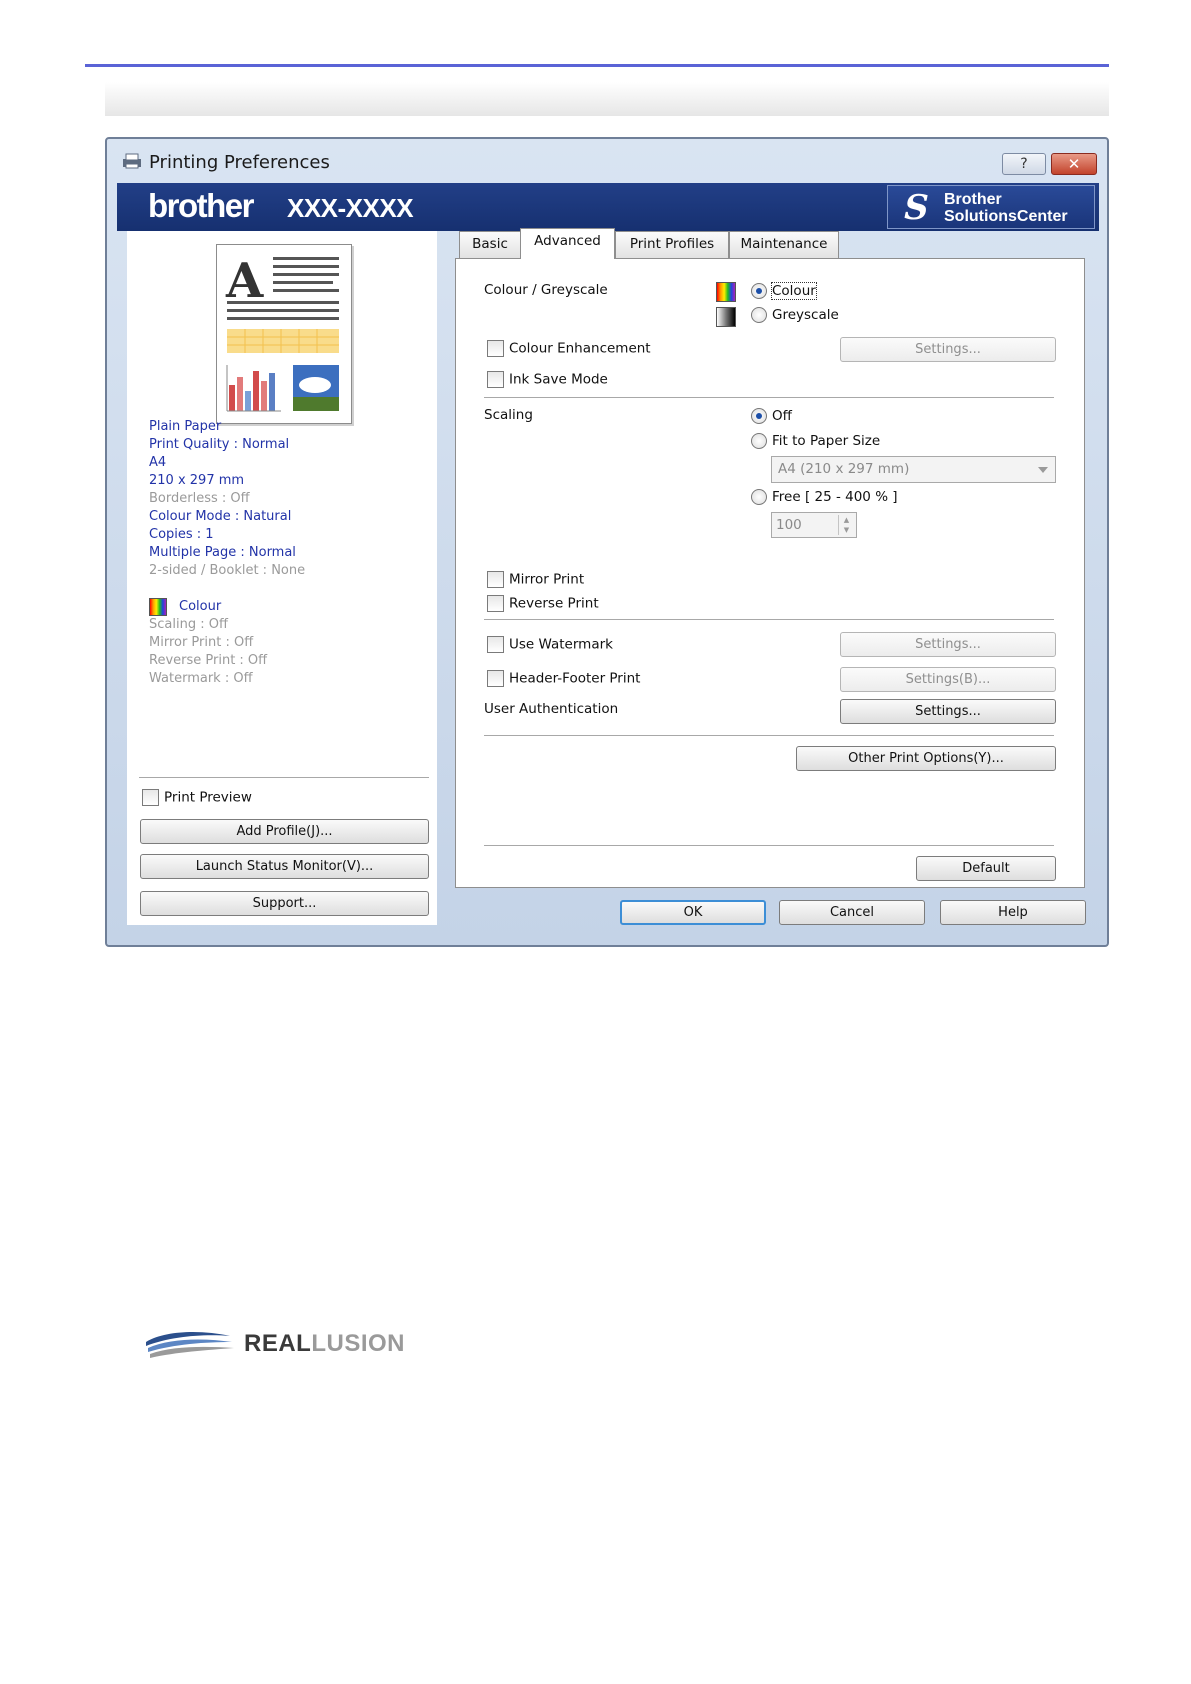 The height and width of the screenshot is (1684, 1191). I want to click on use-watermark-checkbox: Use Watermark, so click(550, 644).